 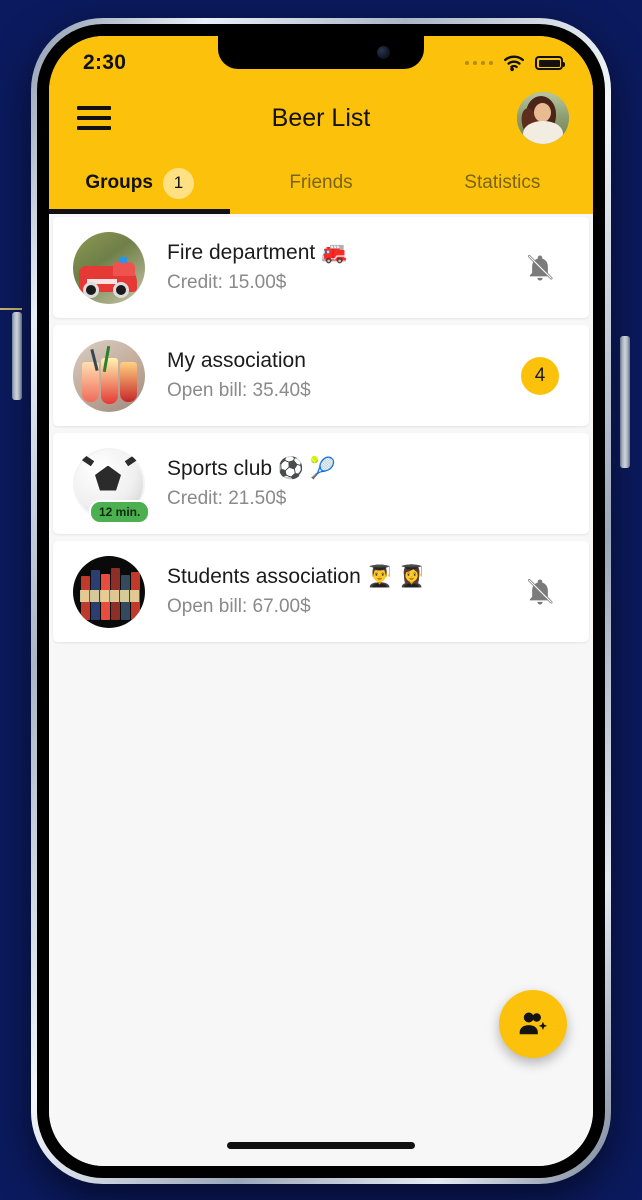 I want to click on signal-dots-icon, so click(x=479, y=63).